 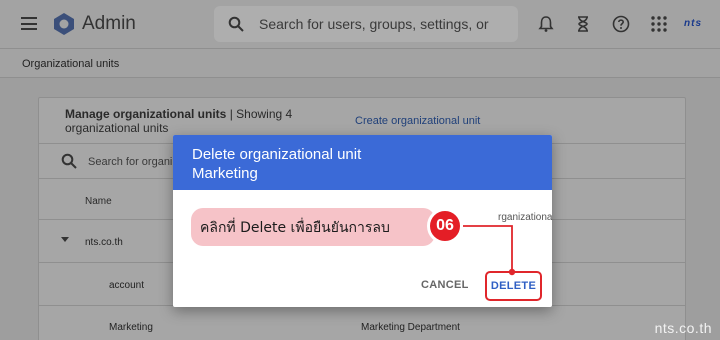 What do you see at coordinates (445, 285) in the screenshot?
I see `cancel-button: CANCEL` at bounding box center [445, 285].